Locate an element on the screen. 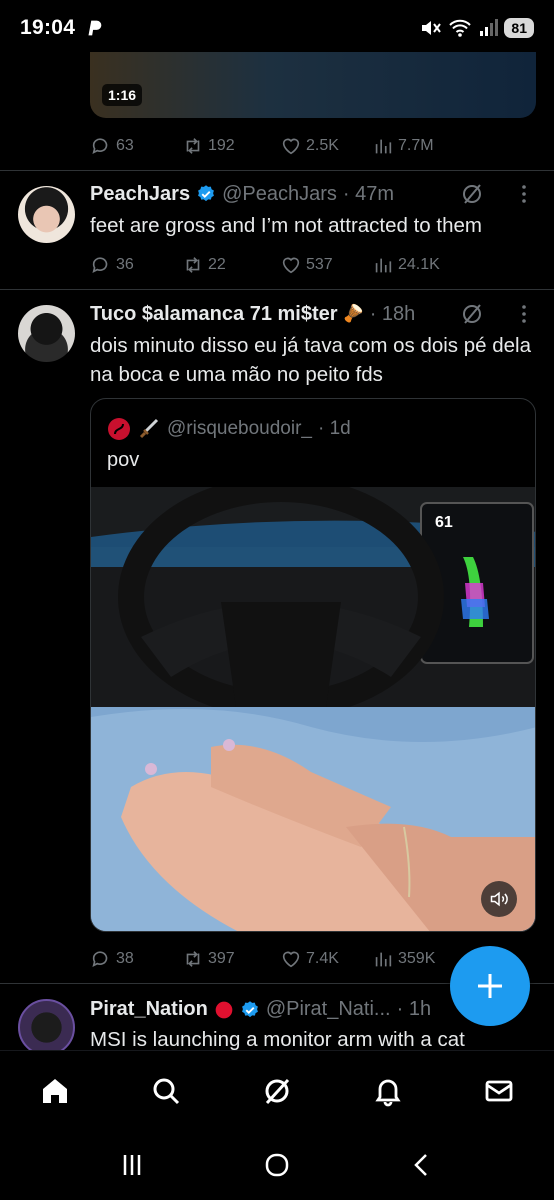 This screenshot has width=554, height=1200. status-icons: 81 is located at coordinates (477, 28).